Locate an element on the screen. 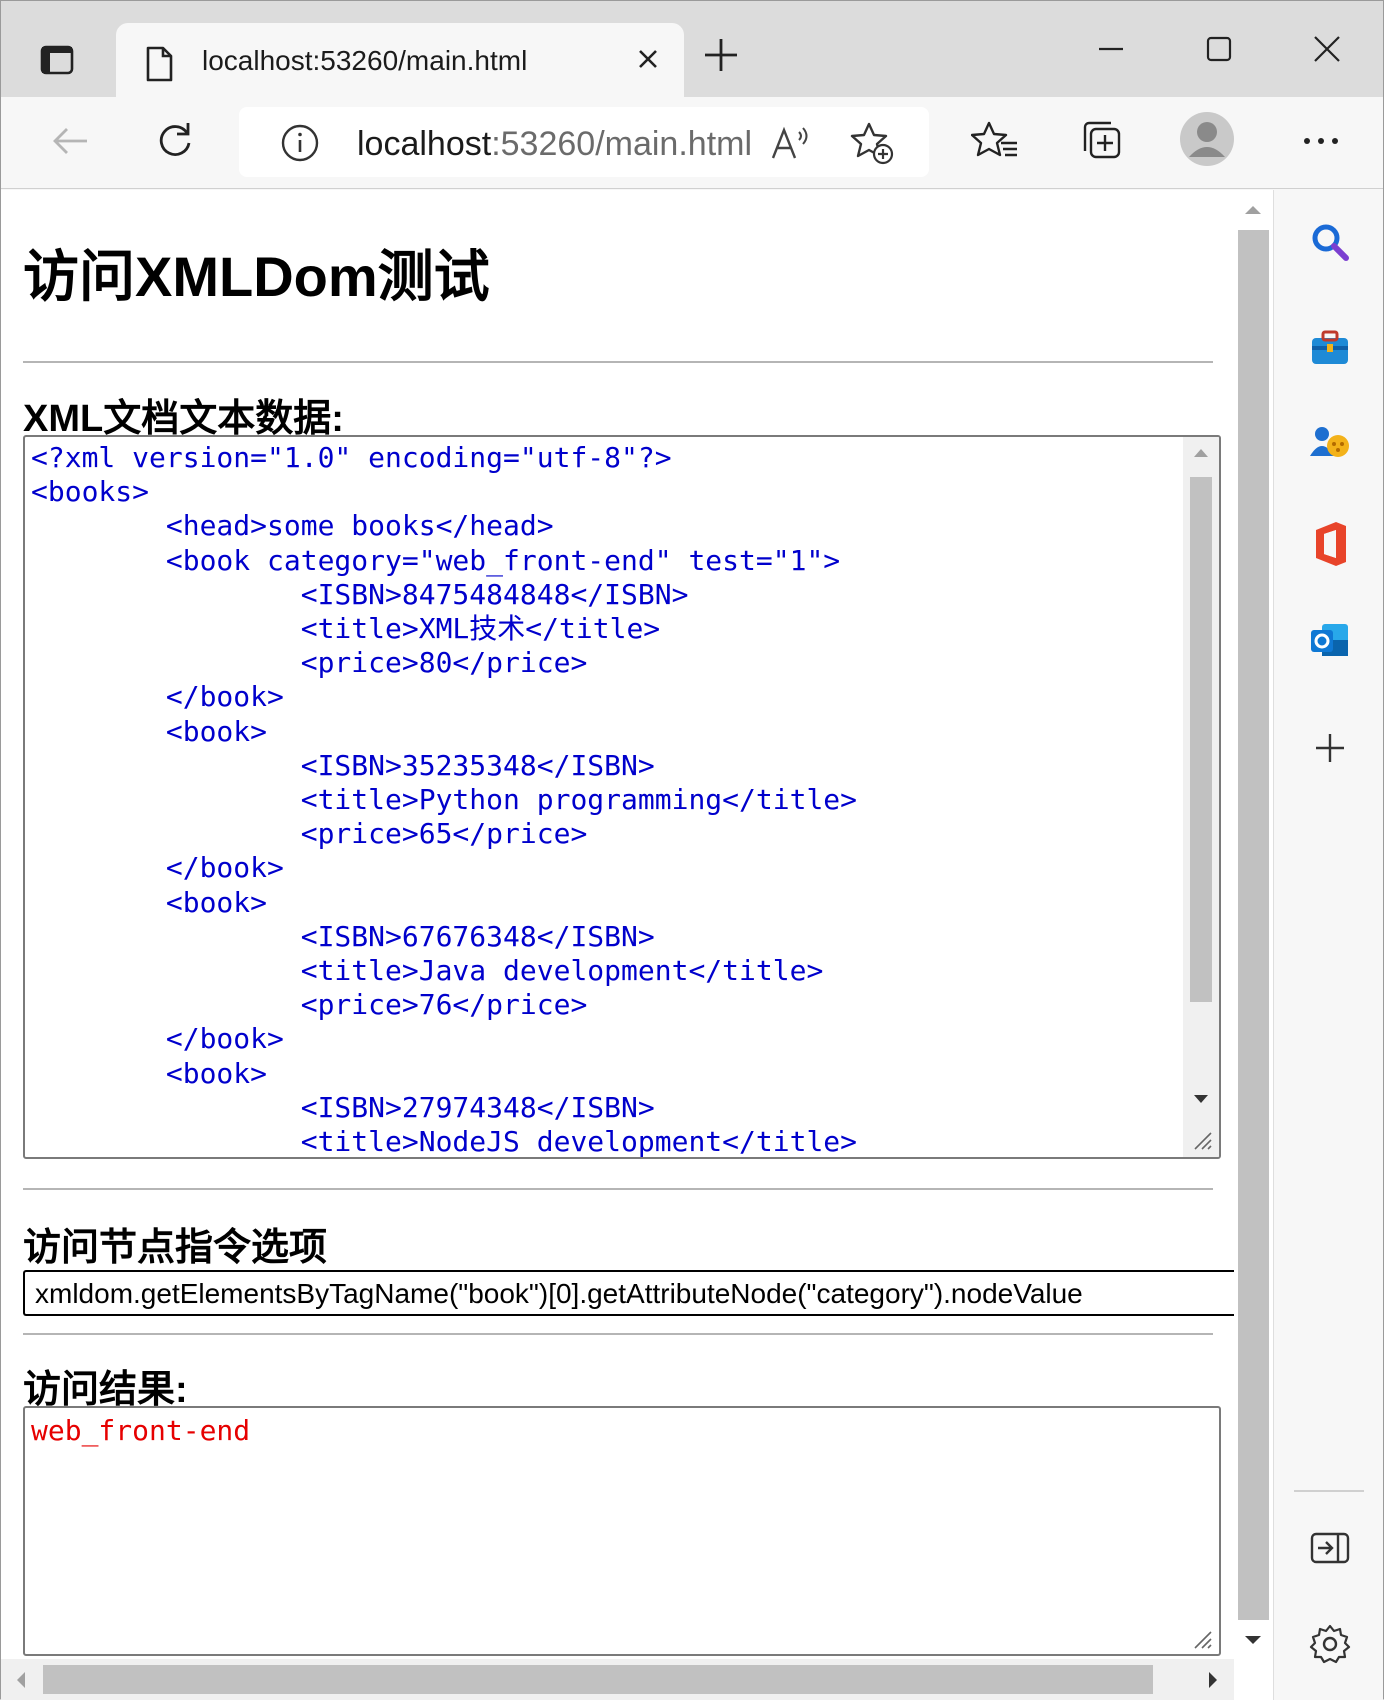  close-tab-icon is located at coordinates (648, 61).